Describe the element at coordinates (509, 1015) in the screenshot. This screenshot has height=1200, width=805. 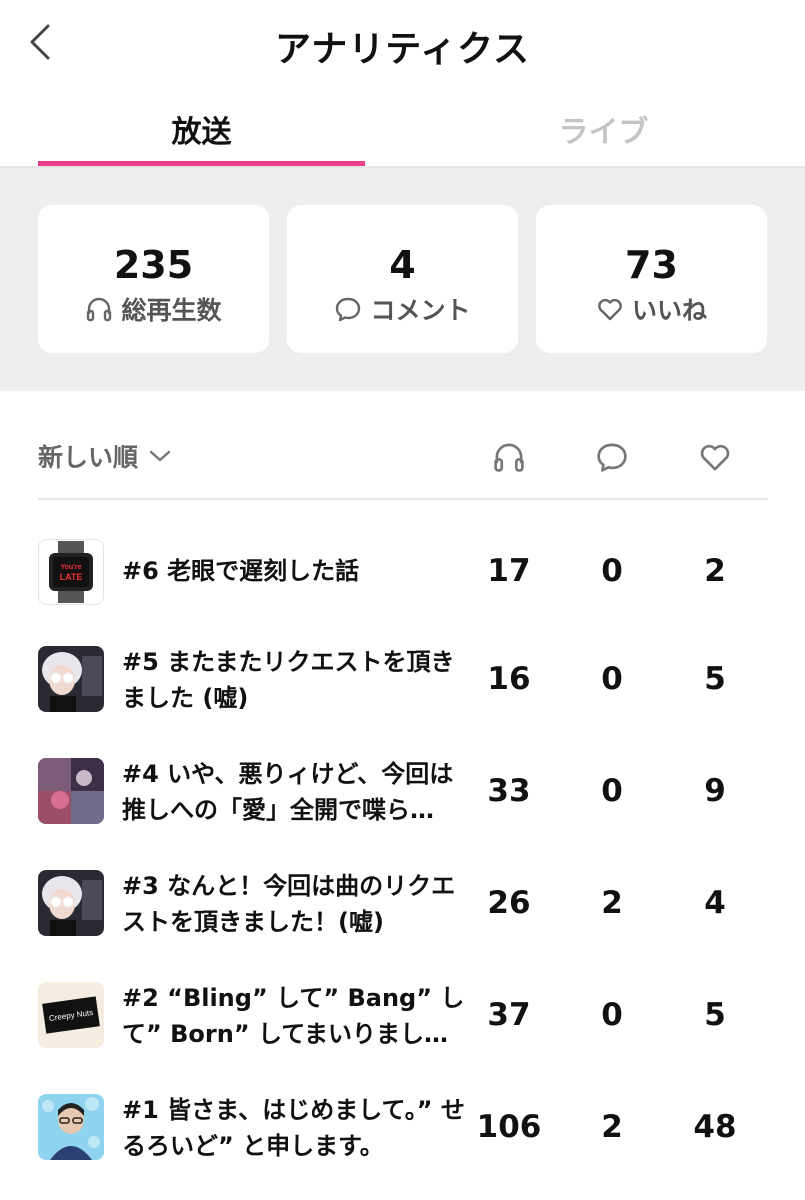
I see `episode-plays: 37` at that location.